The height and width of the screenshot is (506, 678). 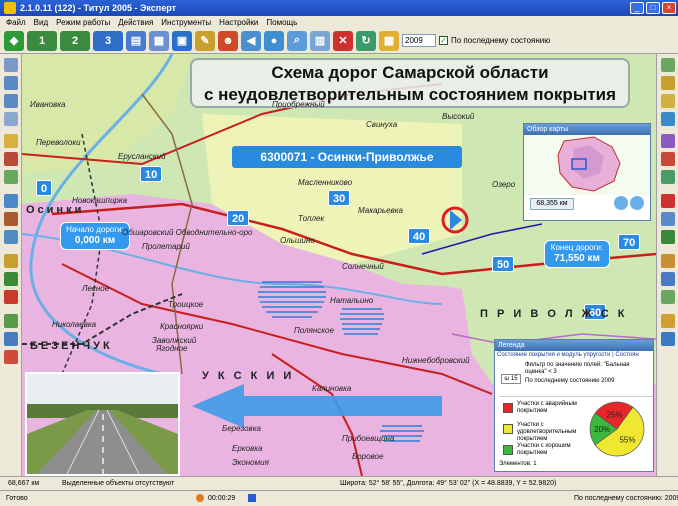 I want to click on timer-icon, so click(x=200, y=498).